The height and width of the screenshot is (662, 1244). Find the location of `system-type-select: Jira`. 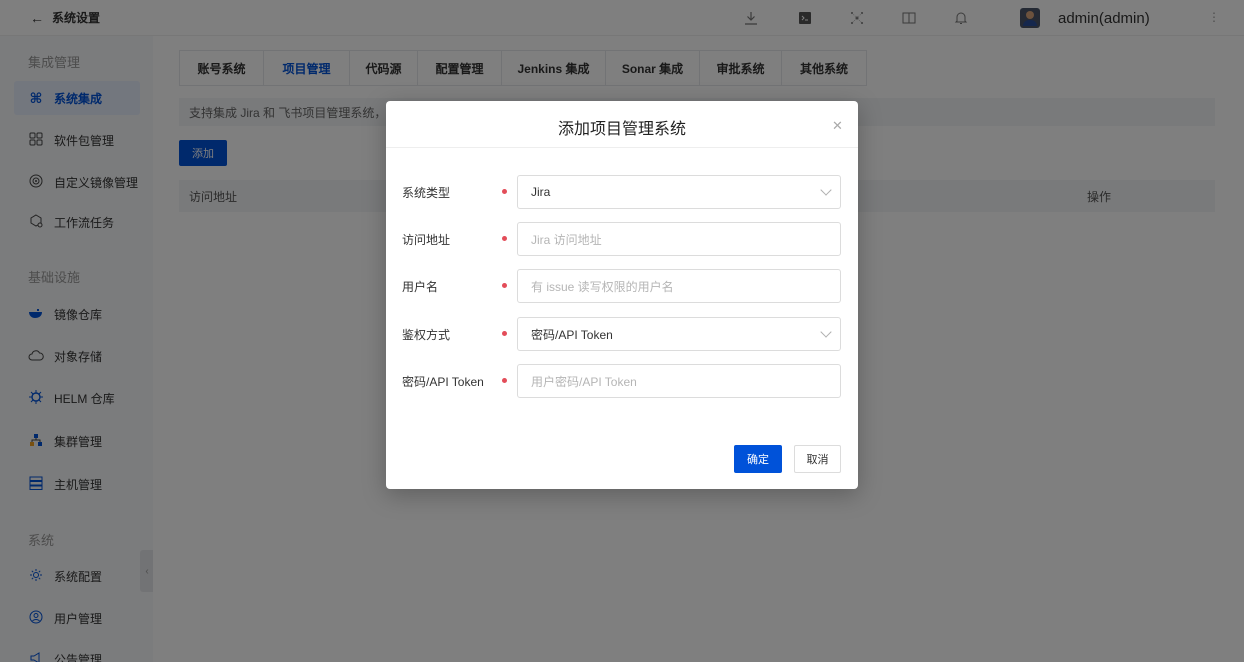

system-type-select: Jira is located at coordinates (679, 192).